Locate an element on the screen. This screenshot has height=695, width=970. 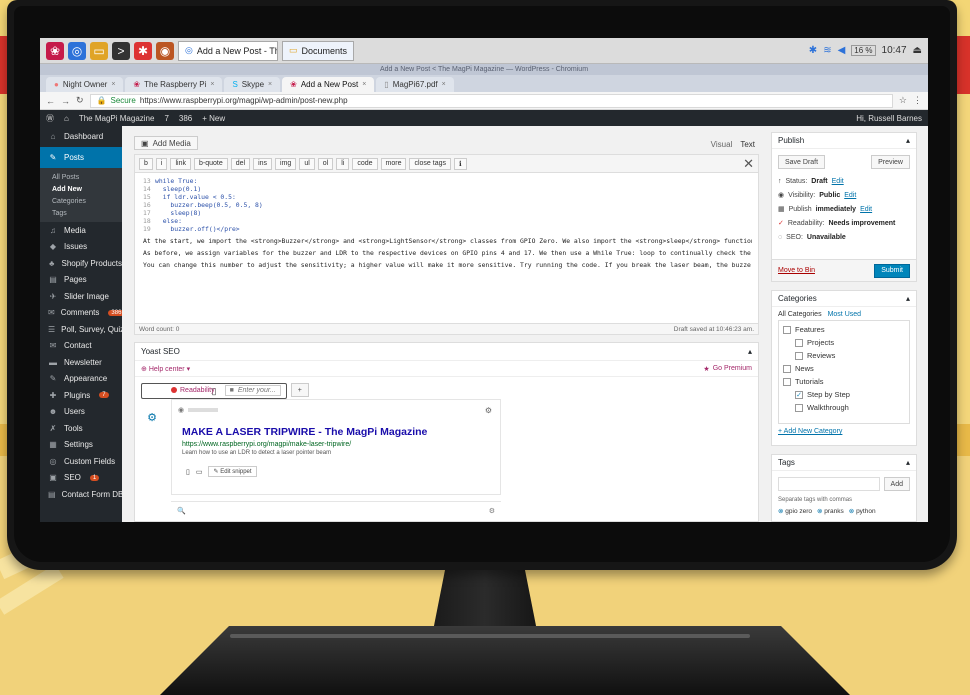
add-new-category-link: + Add New Category is located at coordinates (844, 431).